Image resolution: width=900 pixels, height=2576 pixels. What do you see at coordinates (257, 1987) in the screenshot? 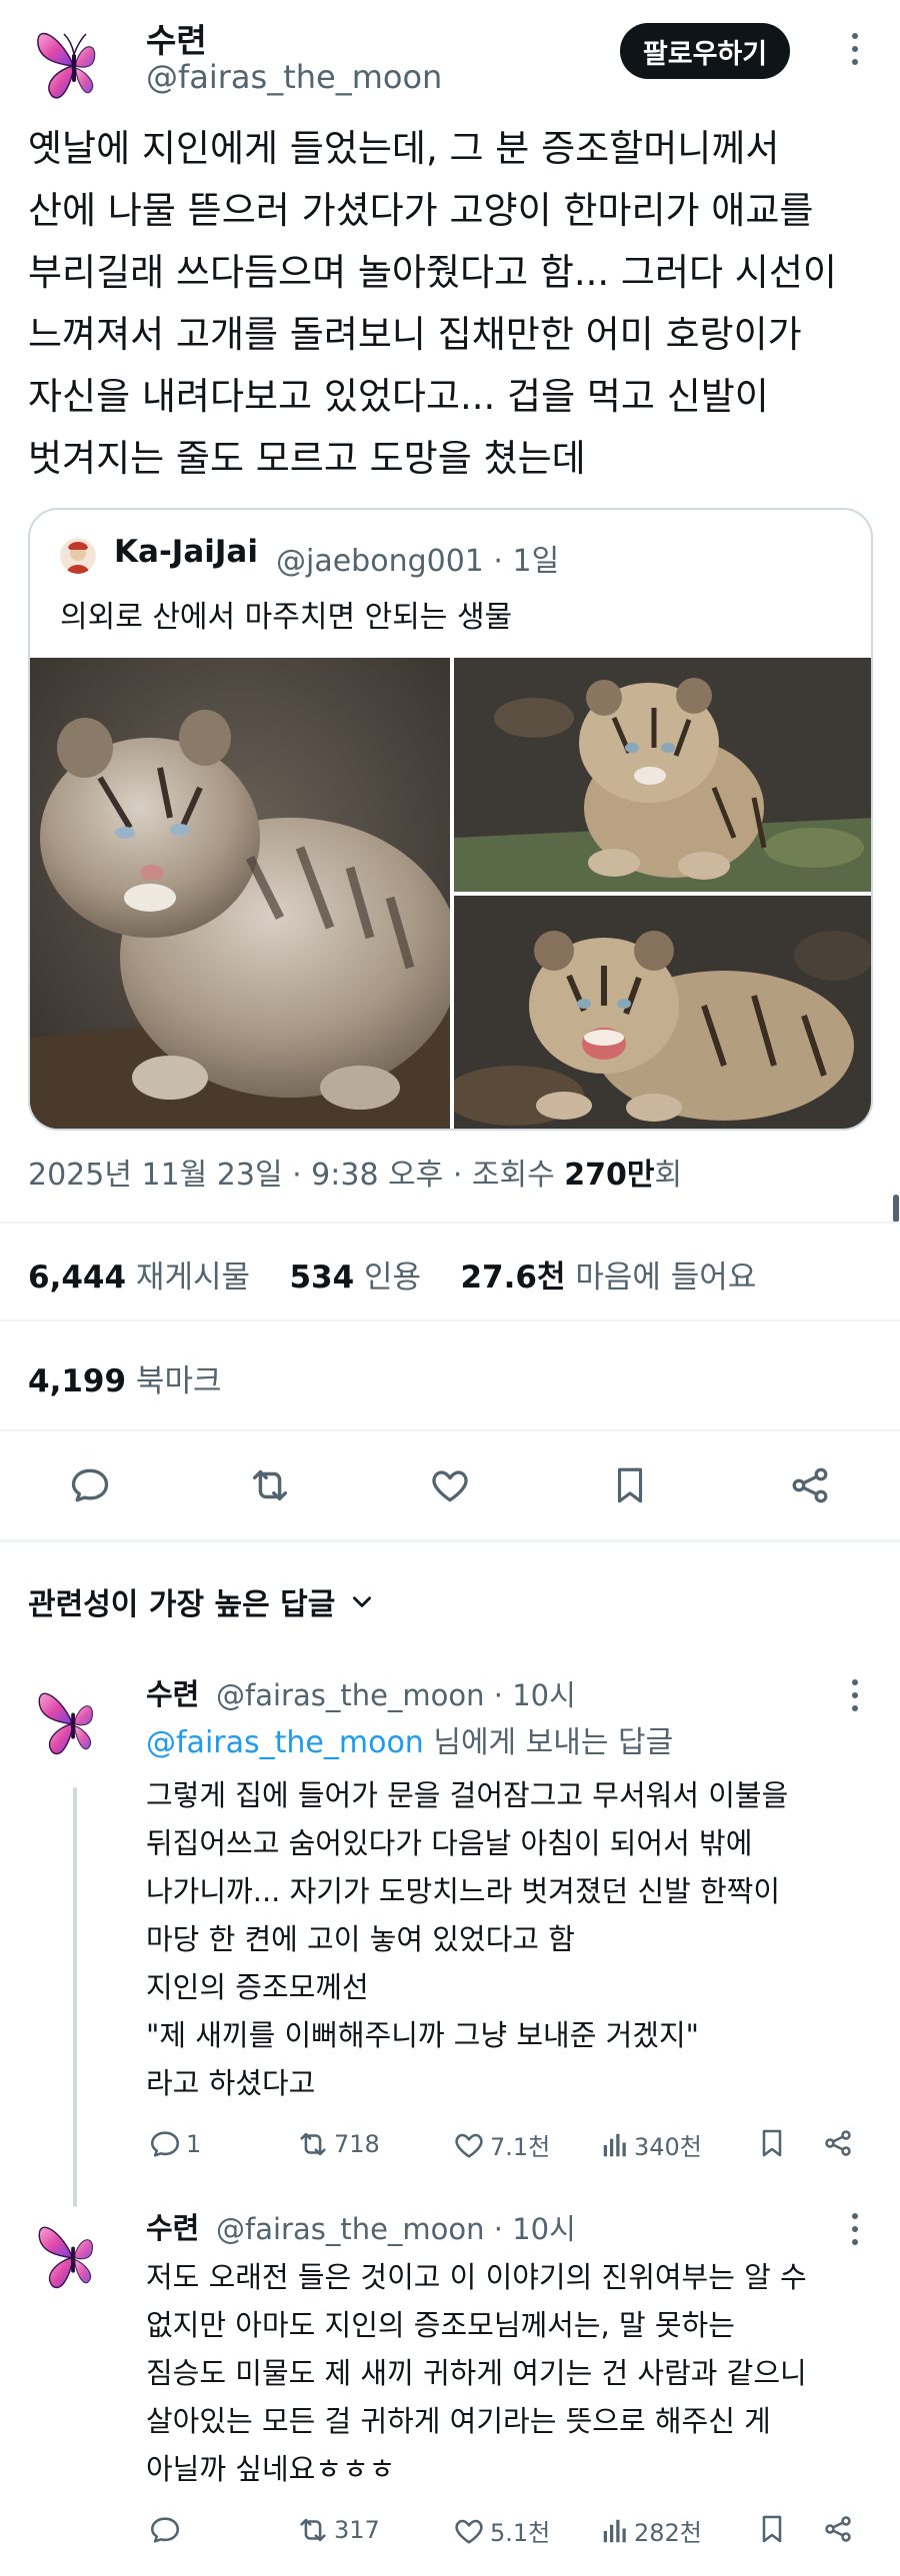
I see `reply-line: 지인의 증조모께선` at bounding box center [257, 1987].